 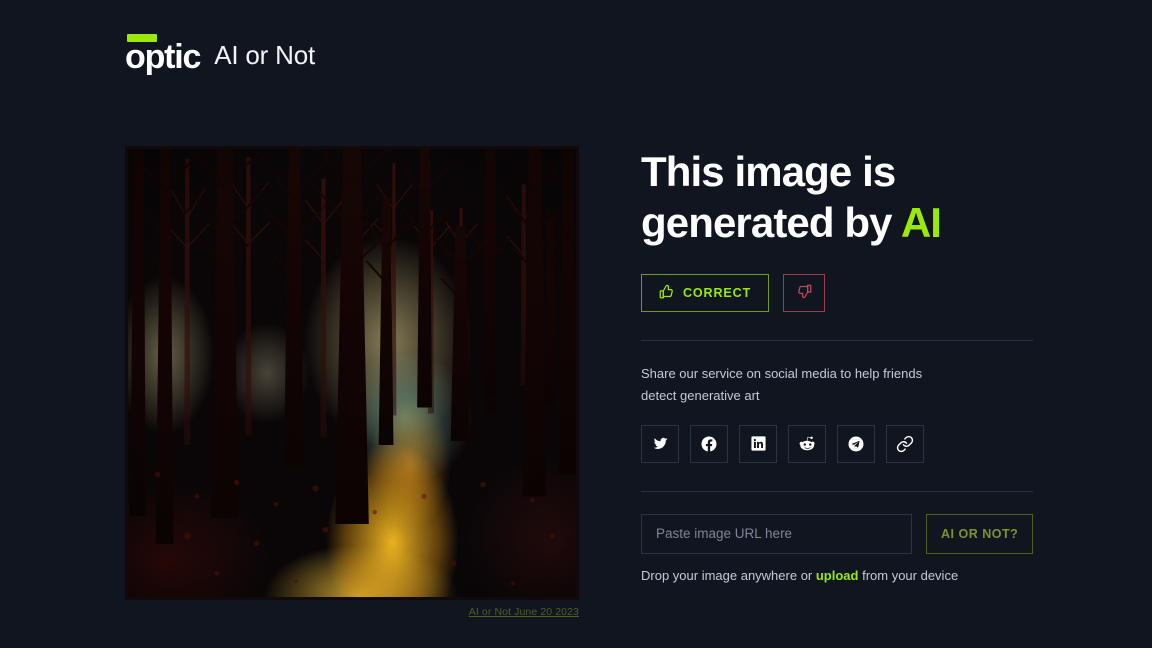 I want to click on headline-line-1: This image is, so click(x=768, y=171).